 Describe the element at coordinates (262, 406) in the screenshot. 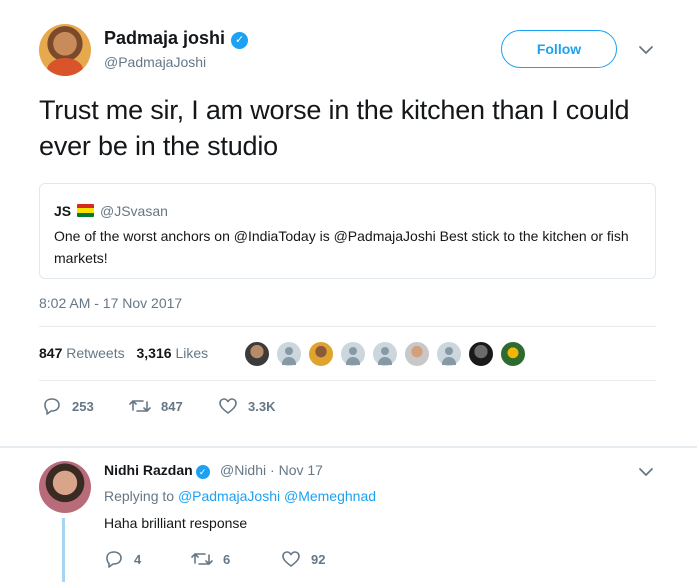

I see `like-count: 3.3K` at that location.